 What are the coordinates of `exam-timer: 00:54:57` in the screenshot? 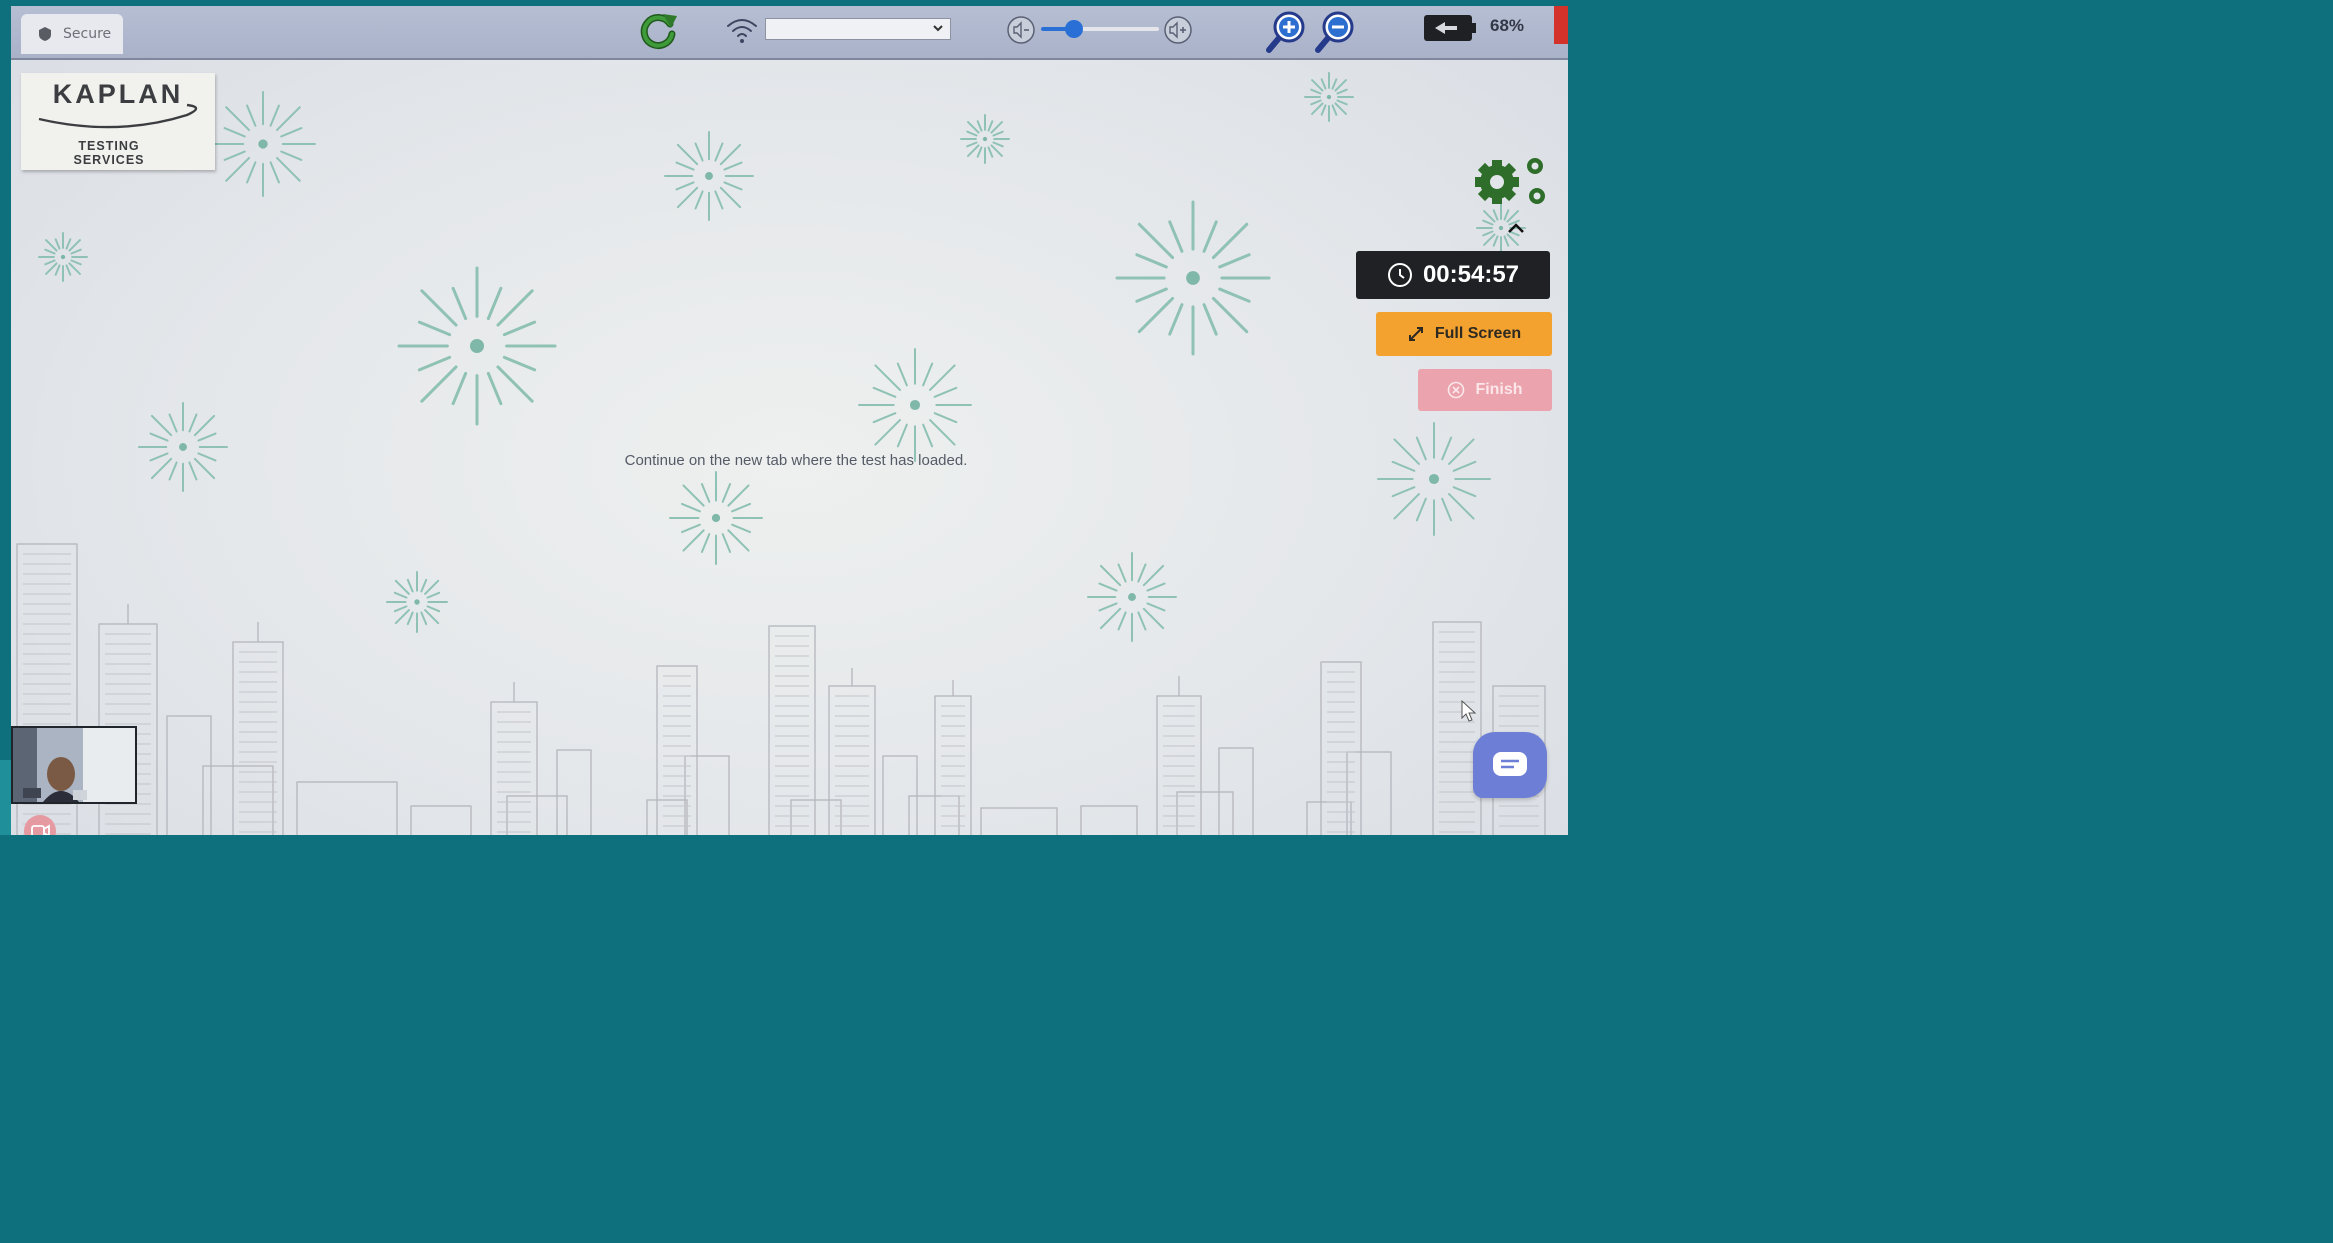 It's located at (1453, 275).